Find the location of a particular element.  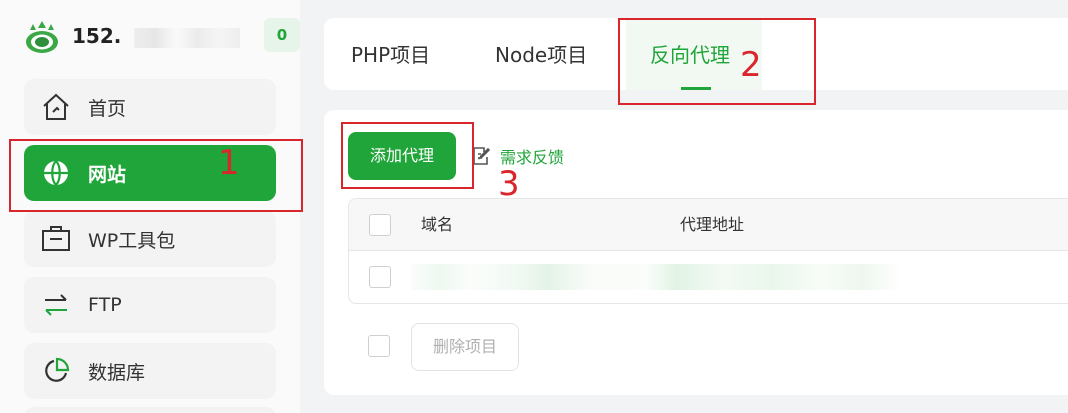

sidebar-item-label: 数据库 is located at coordinates (117, 372).